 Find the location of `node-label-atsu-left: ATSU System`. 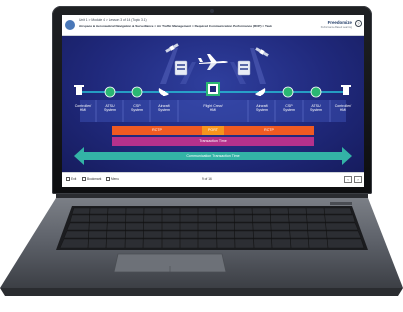

node-label-atsu-left: ATSU System is located at coordinates (110, 108).